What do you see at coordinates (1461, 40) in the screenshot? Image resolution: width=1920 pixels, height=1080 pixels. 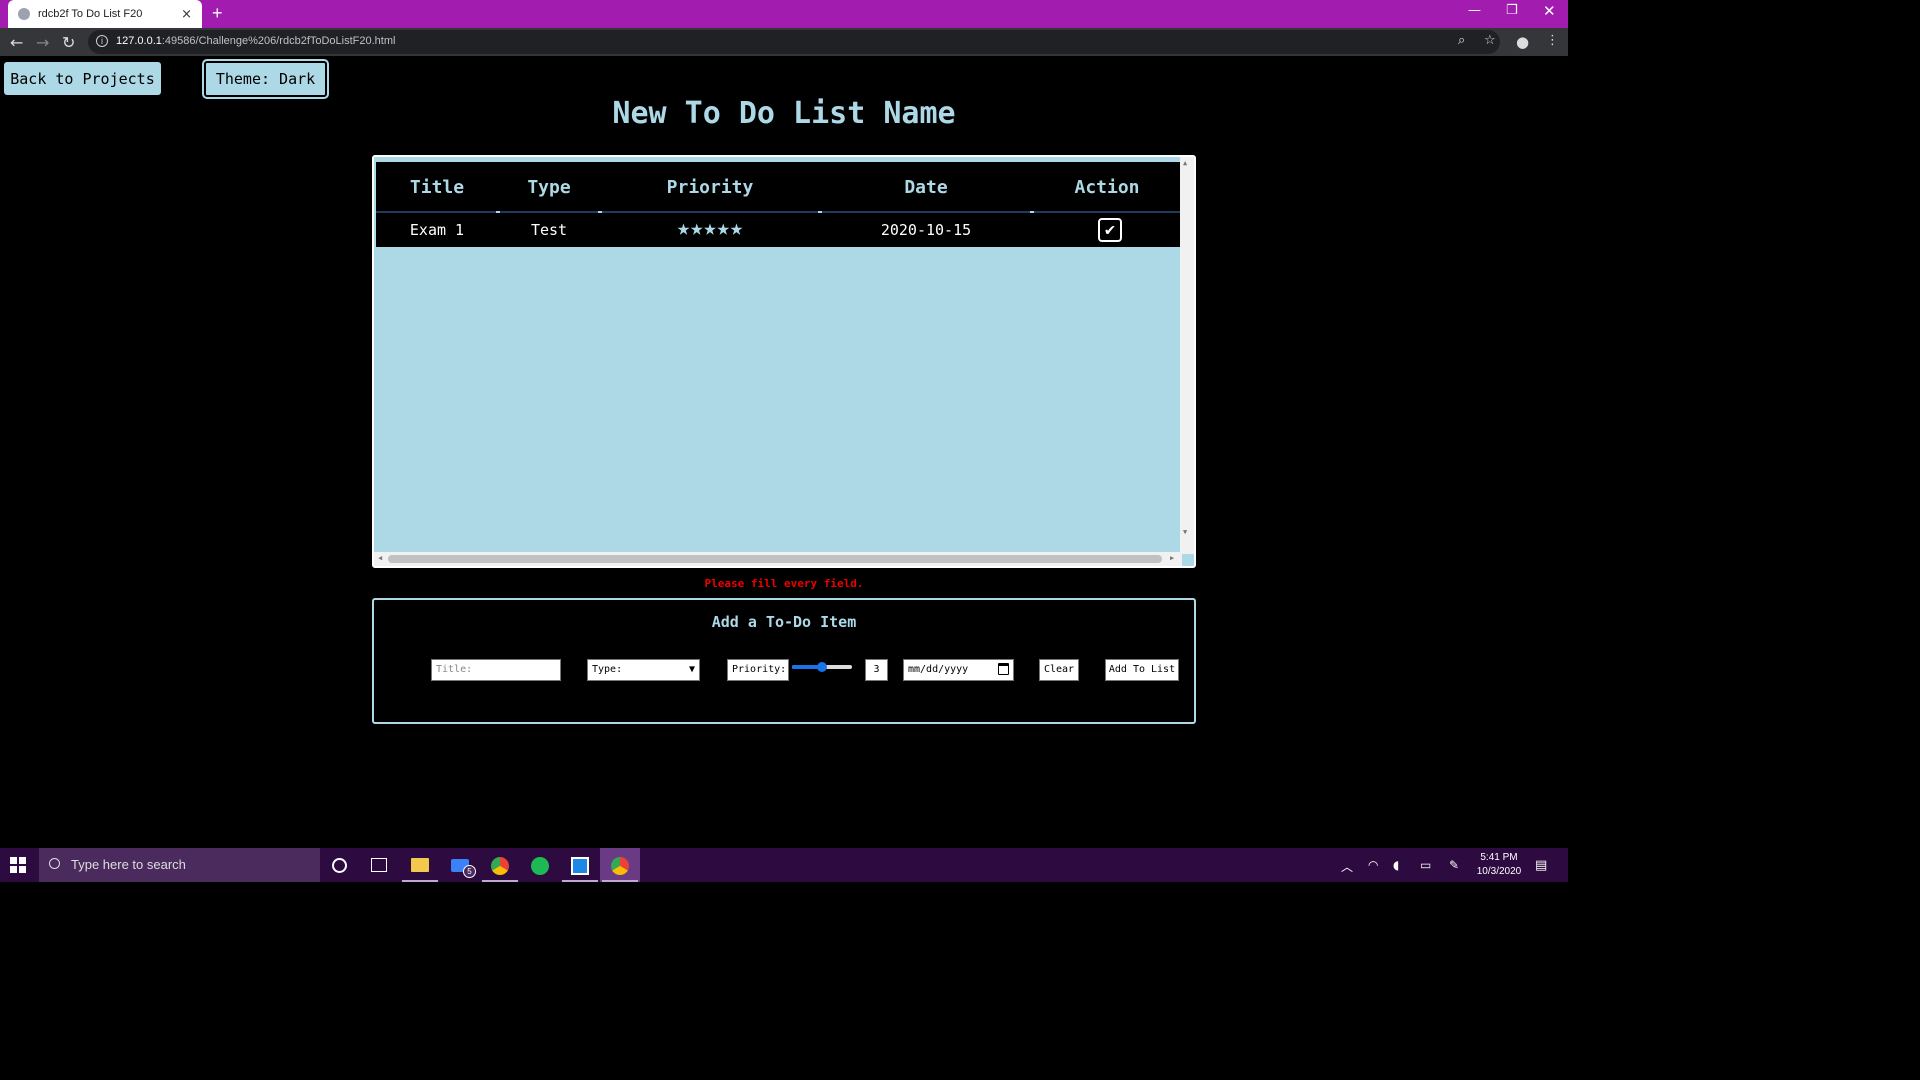 I see `zoom-icon: ⌕` at bounding box center [1461, 40].